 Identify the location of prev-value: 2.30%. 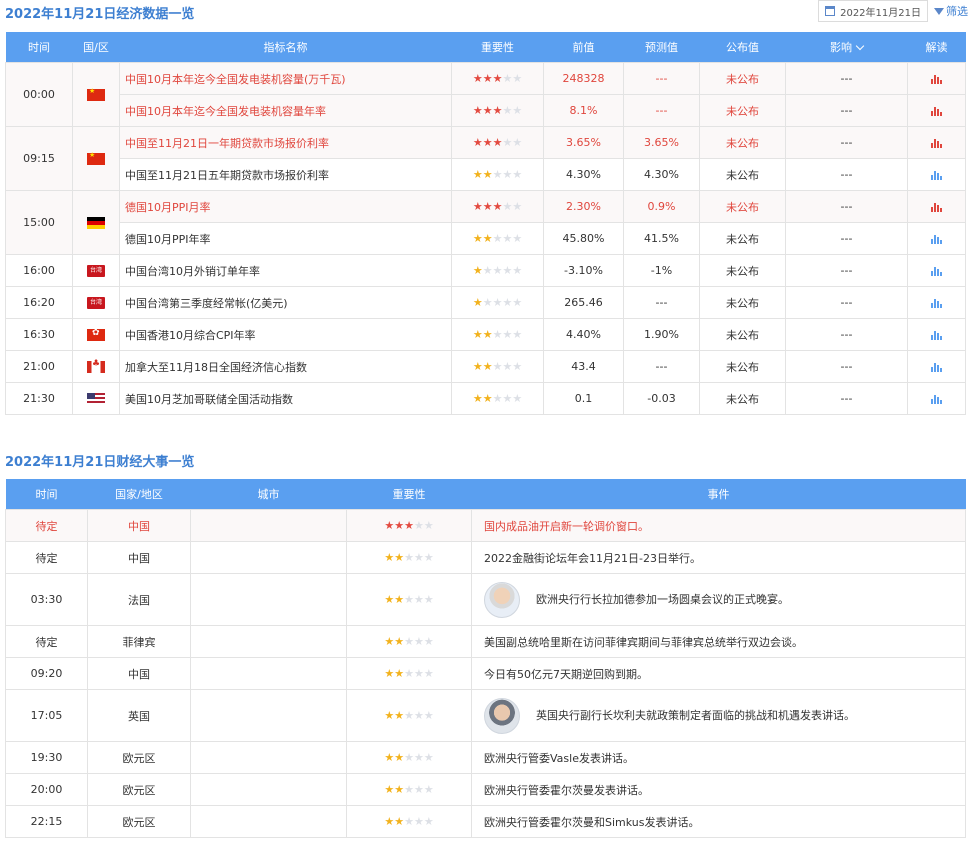
(583, 206).